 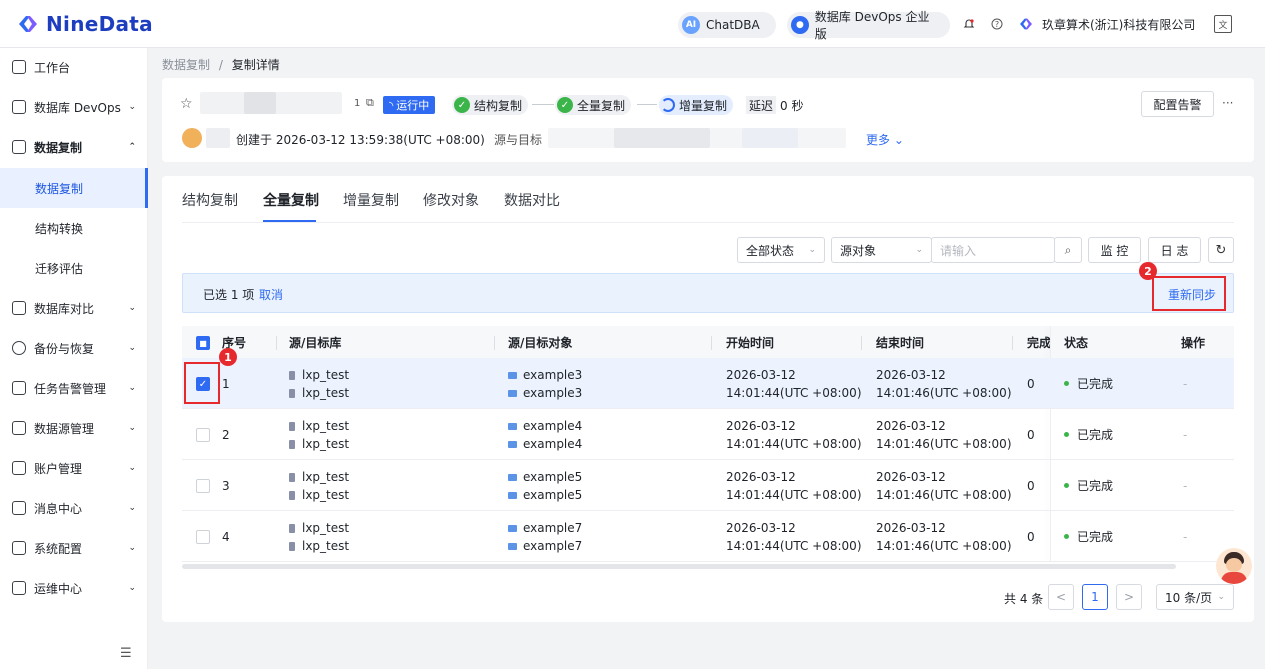 I want to click on horizontal-scrollbar, so click(x=679, y=566).